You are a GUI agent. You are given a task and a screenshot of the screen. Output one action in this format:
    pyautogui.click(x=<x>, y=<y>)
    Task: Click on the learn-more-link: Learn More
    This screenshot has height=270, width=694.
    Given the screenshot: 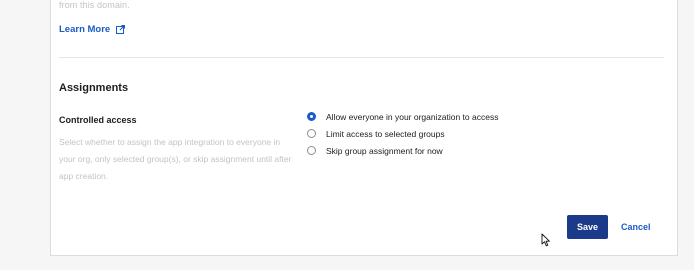 What is the action you would take?
    pyautogui.click(x=92, y=29)
    